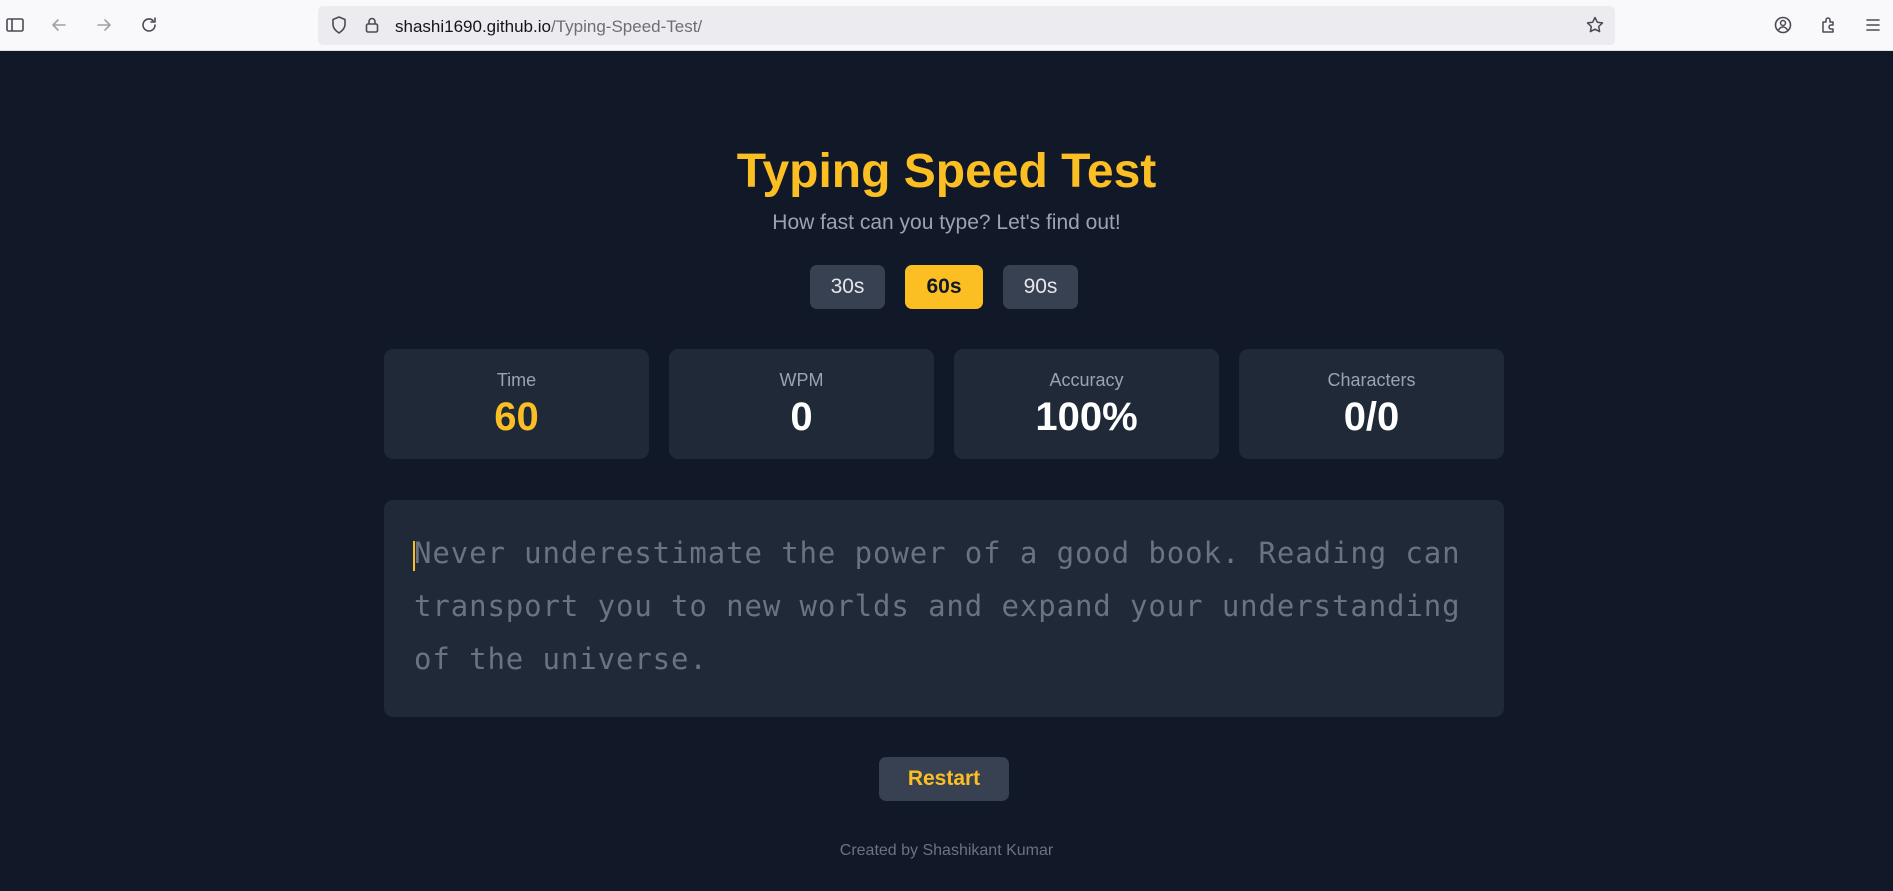 This screenshot has width=1893, height=891. Describe the element at coordinates (966, 25) in the screenshot. I see `address-bar: shashi1690.github.io/Typing-Speed-Test/` at that location.